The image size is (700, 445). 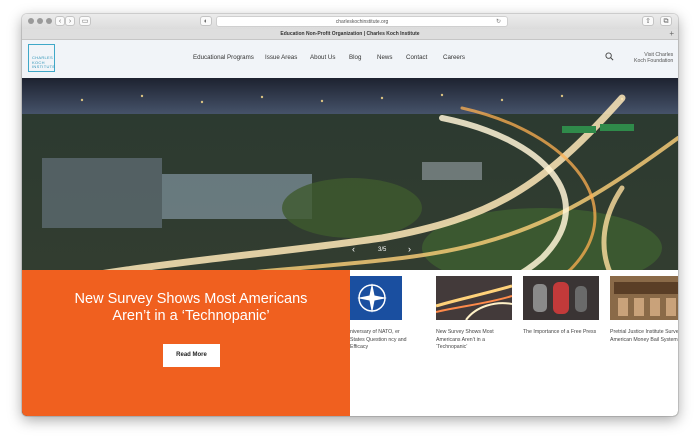 I want to click on logo-line-3: INSTITUTE, so click(x=44, y=67).